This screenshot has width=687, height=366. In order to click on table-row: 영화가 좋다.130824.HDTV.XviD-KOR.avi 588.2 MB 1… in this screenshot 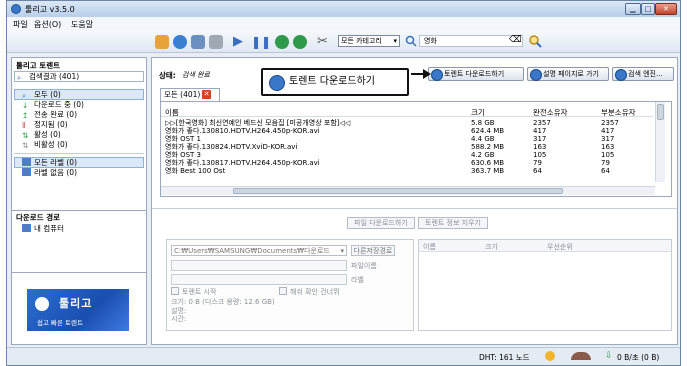, I will do `click(407, 147)`.